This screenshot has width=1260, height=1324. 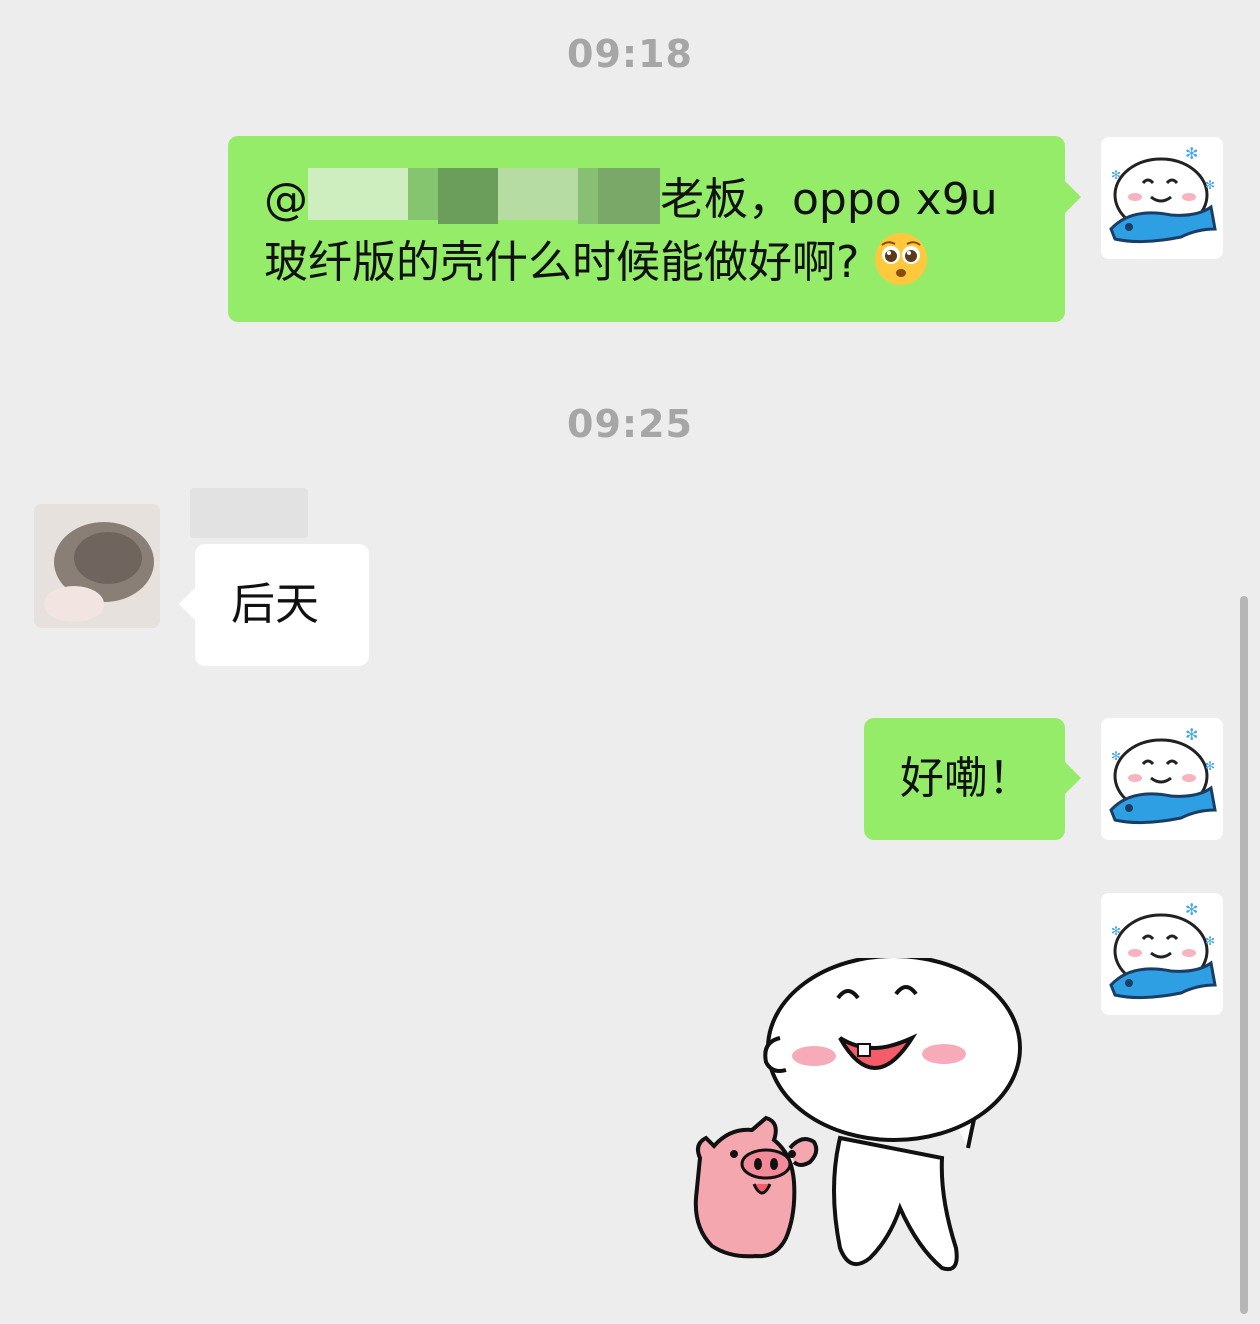 I want to click on message-text: 后天, so click(x=275, y=604).